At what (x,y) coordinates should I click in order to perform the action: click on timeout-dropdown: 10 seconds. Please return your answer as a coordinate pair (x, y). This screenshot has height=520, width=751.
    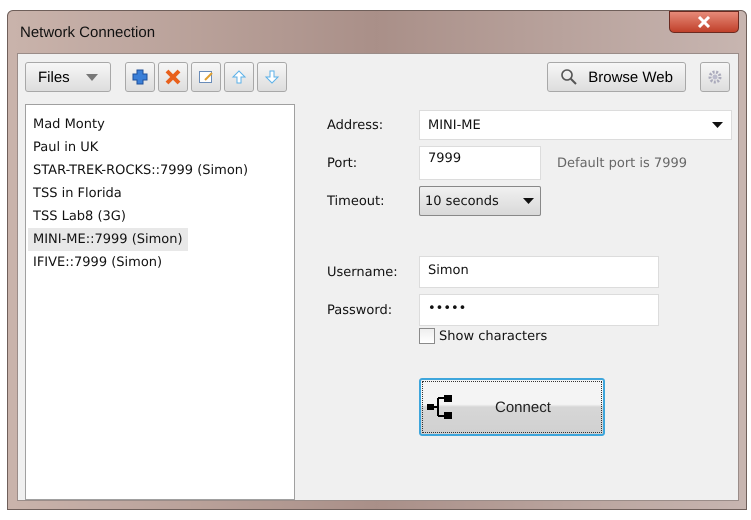
    Looking at the image, I should click on (480, 201).